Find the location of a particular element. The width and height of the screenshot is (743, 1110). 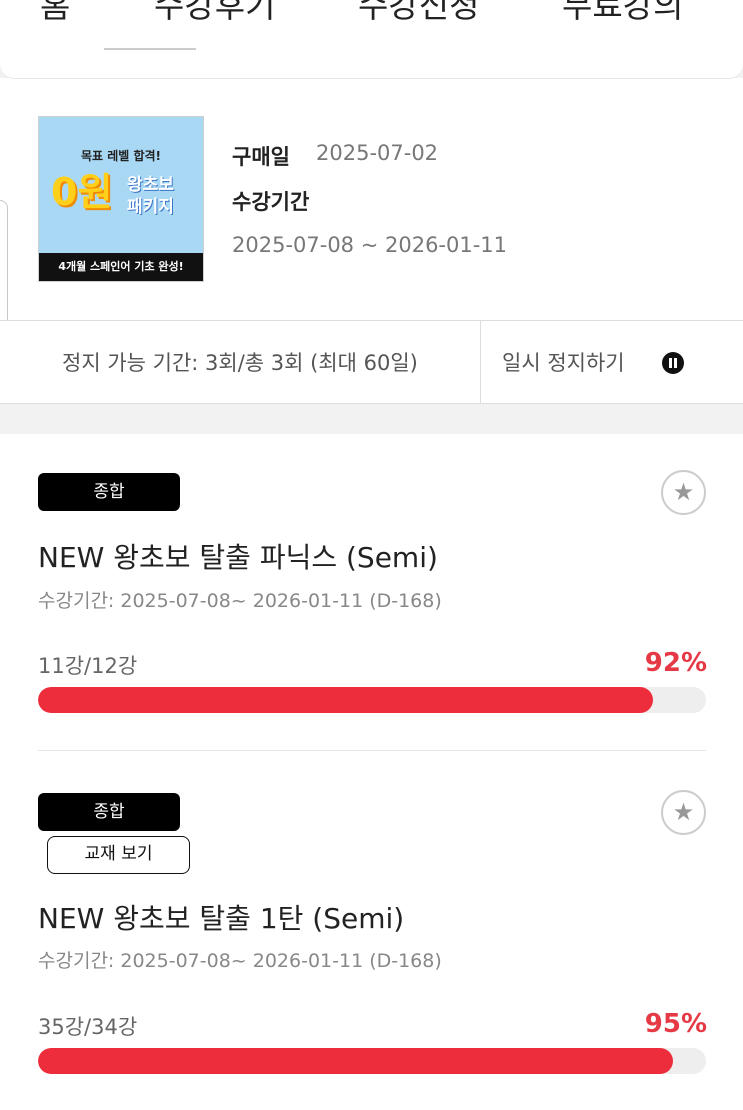

thumbnail-caption: 4개월 스페인어 기초 완성! is located at coordinates (121, 267).